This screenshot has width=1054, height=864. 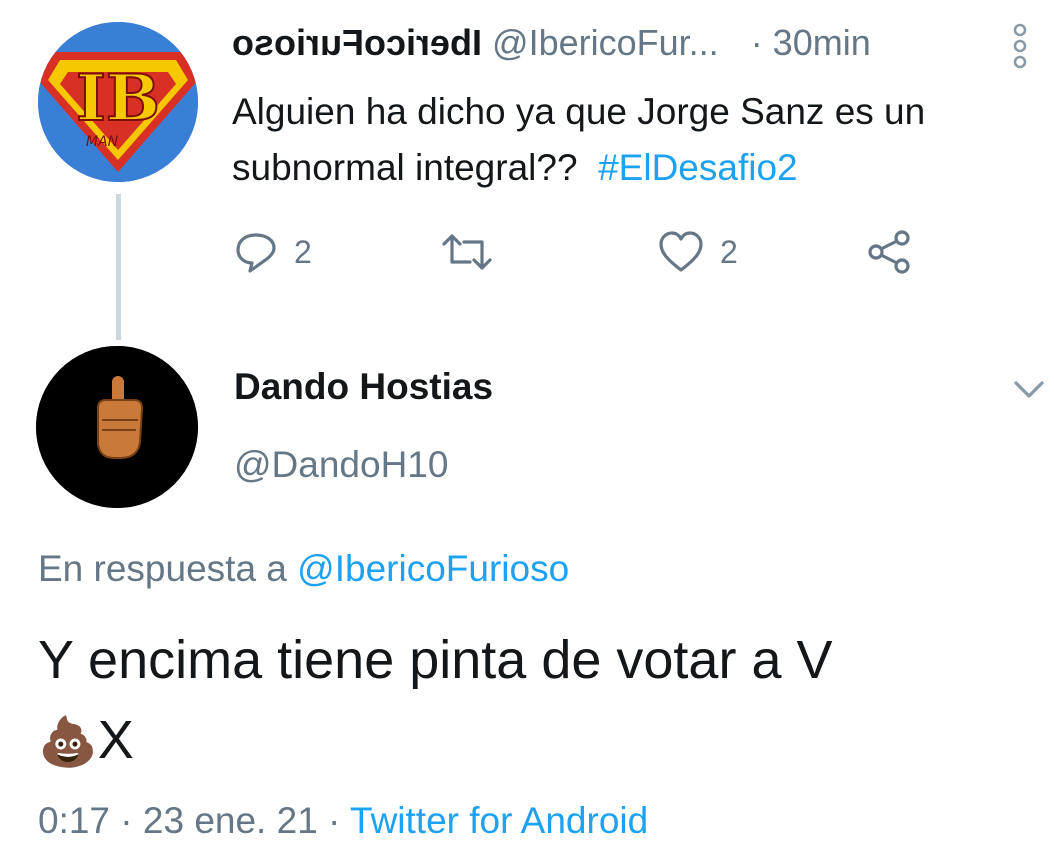 I want to click on chevron-down-icon, so click(x=1029, y=389).